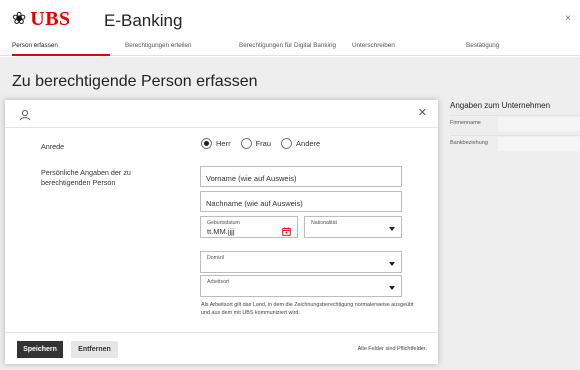  I want to click on step-berechtigungen-digital-banking: Berechtigungen für Digital Banking, so click(287, 45).